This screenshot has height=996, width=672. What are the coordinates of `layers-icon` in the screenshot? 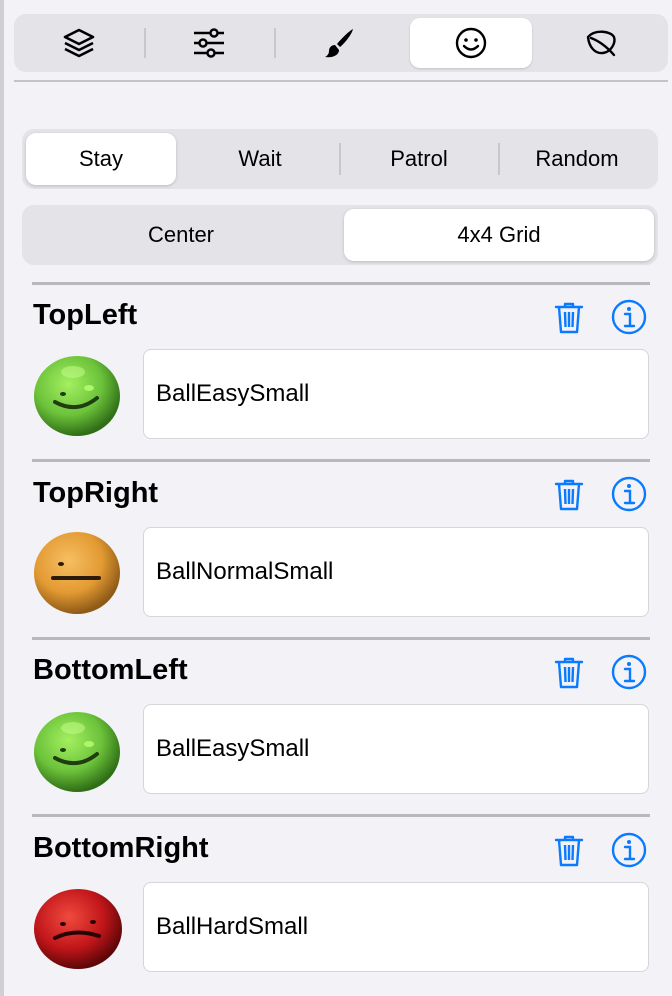 It's located at (79, 43).